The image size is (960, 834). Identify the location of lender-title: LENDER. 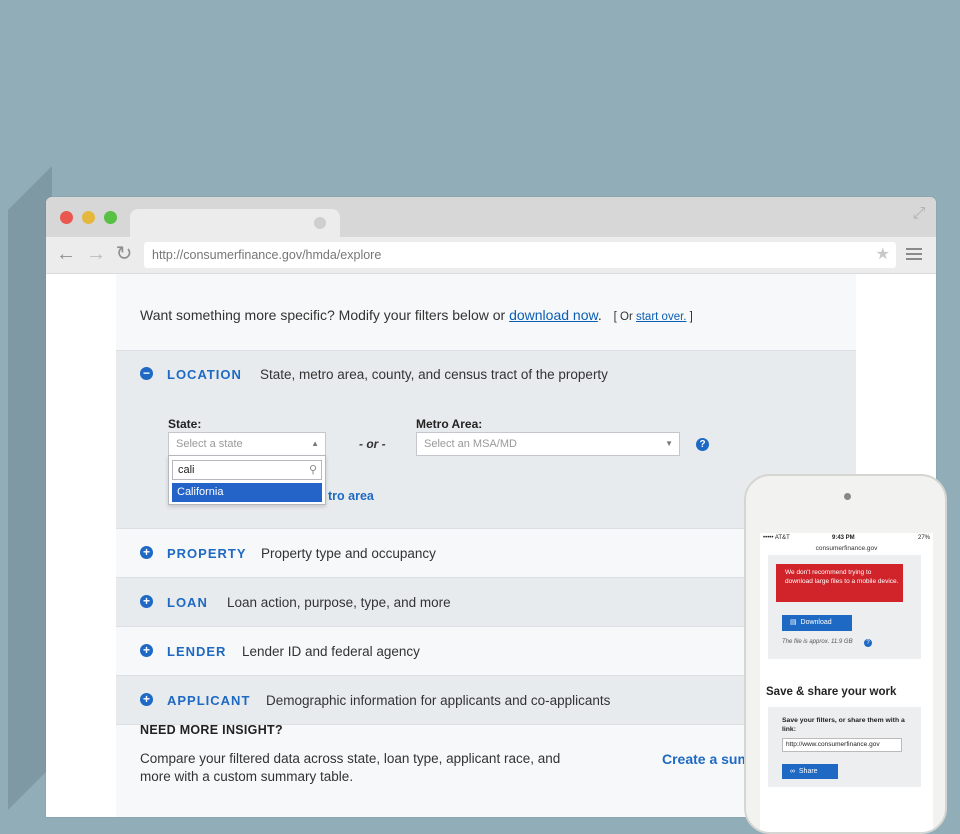
(196, 651).